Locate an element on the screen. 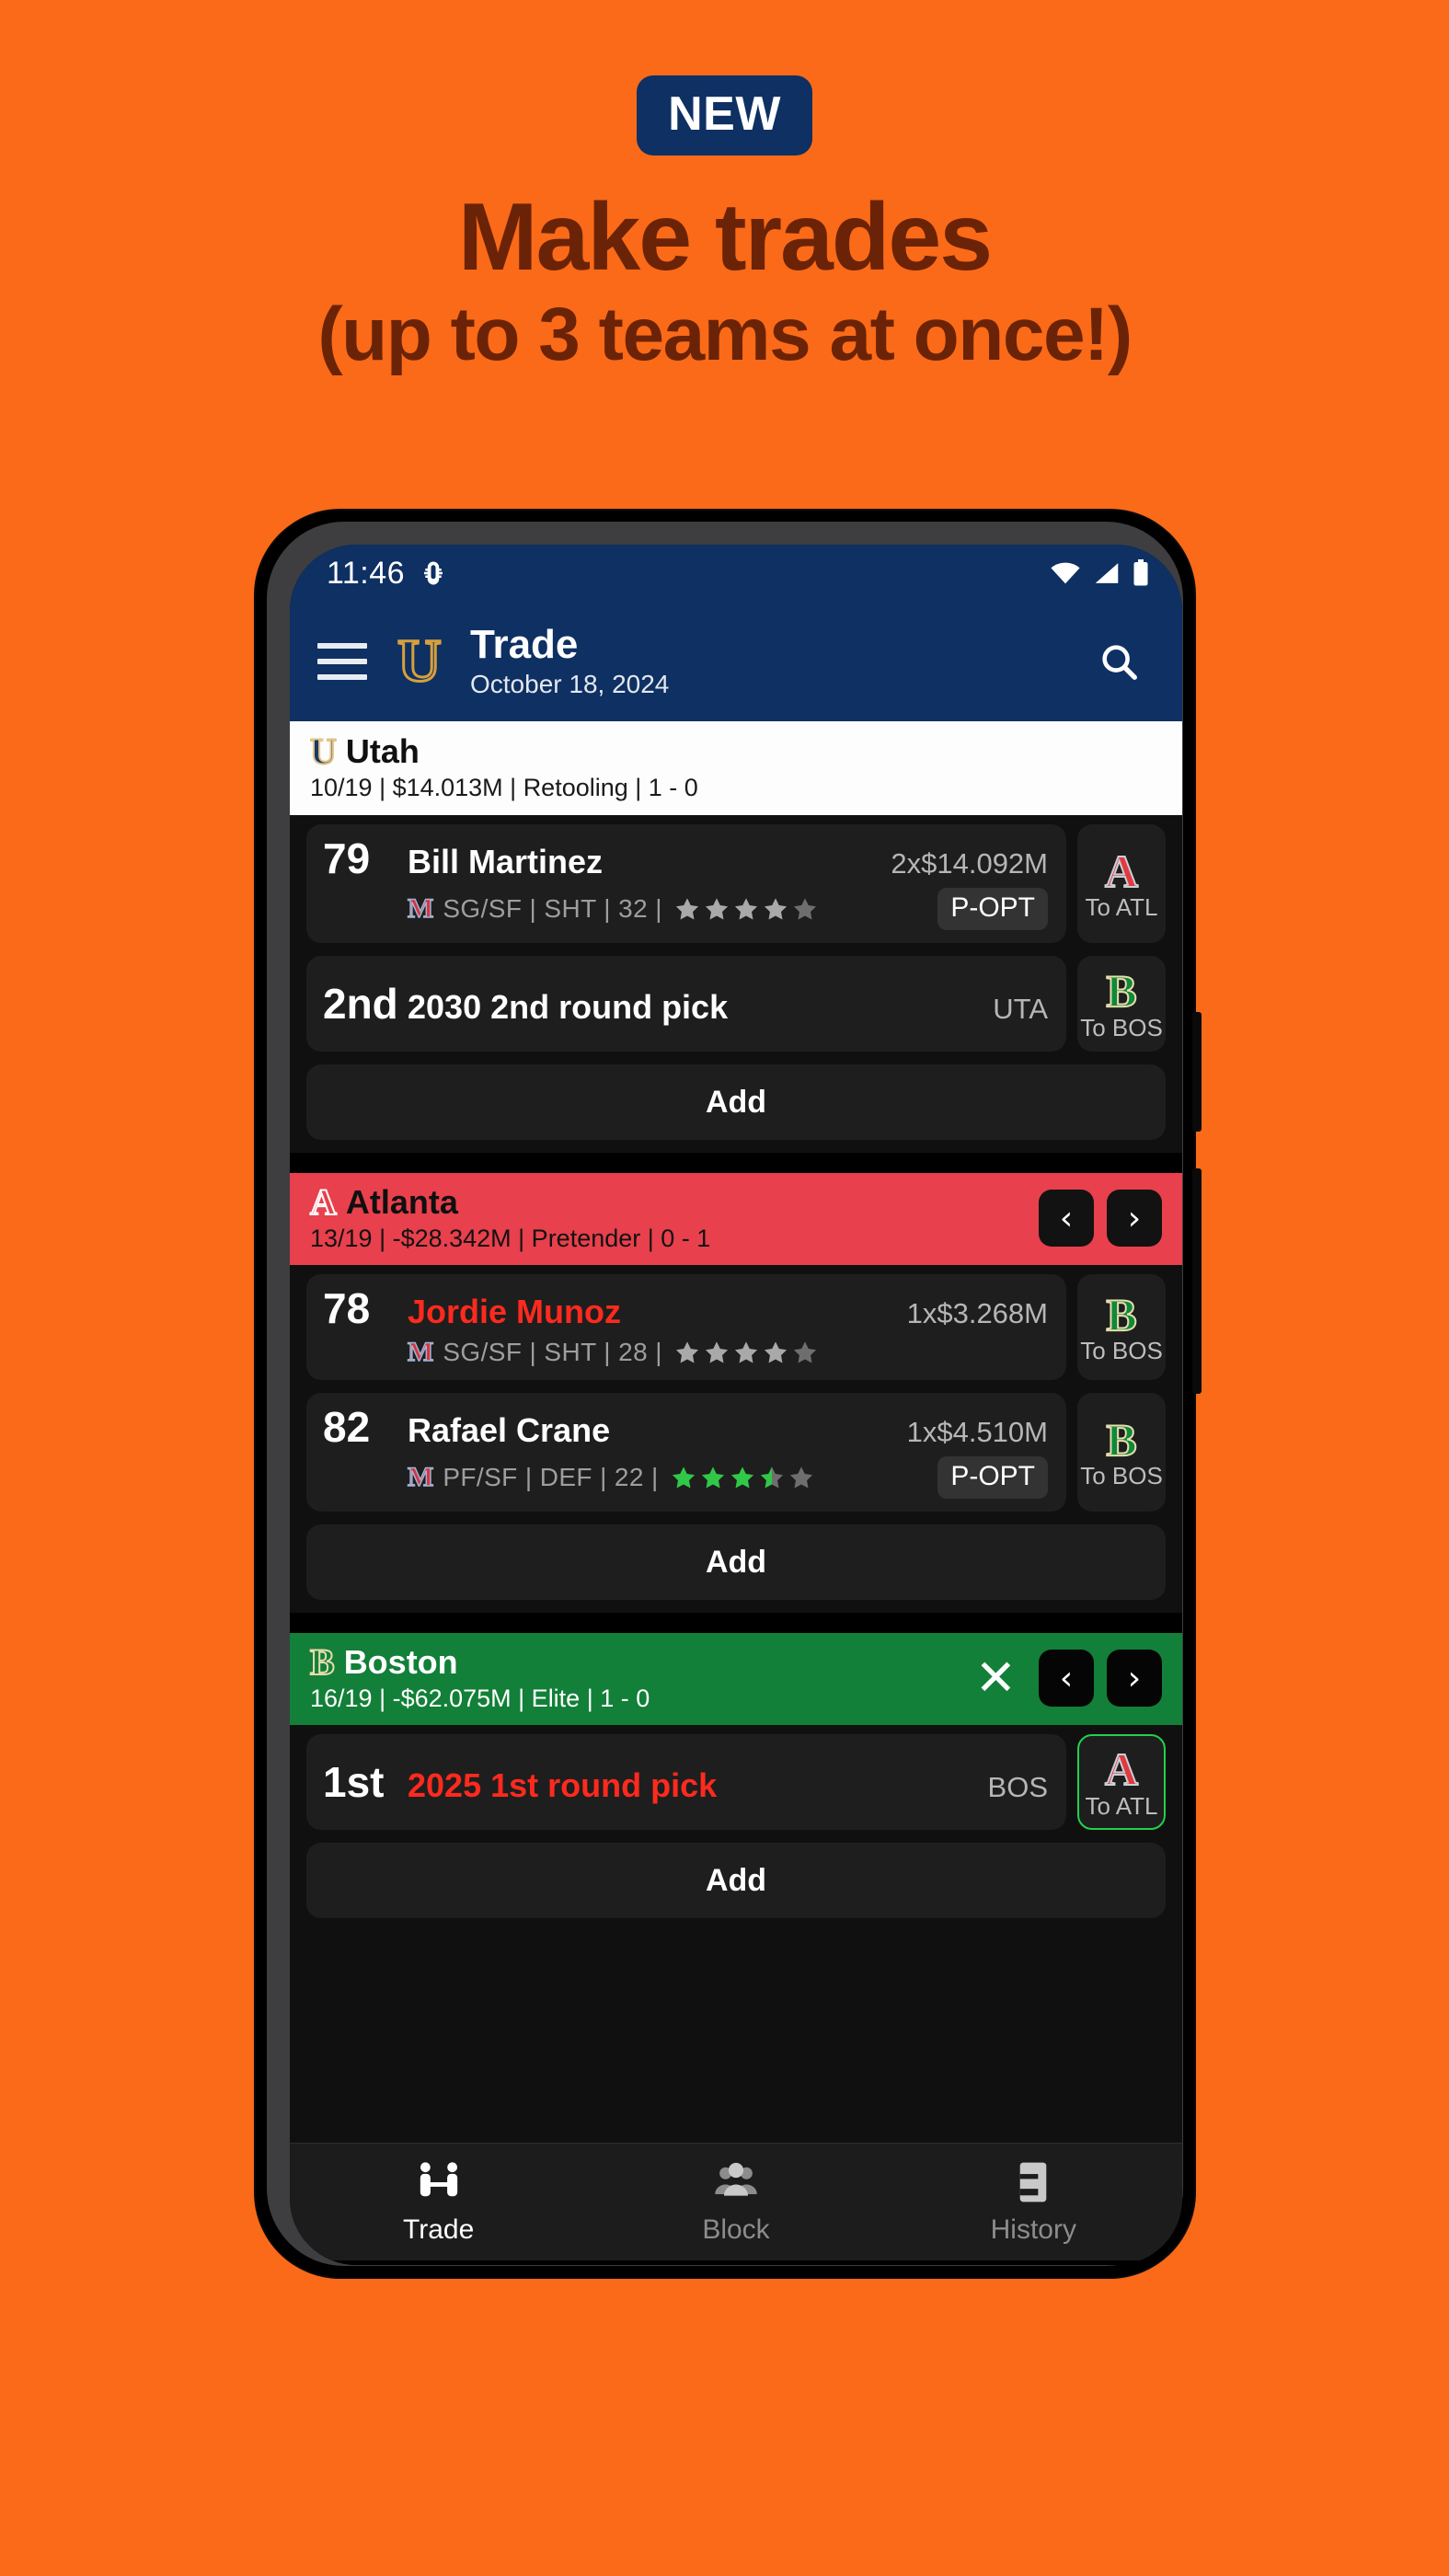 This screenshot has height=2576, width=1449. status-bar-left: 11:46 is located at coordinates (387, 574).